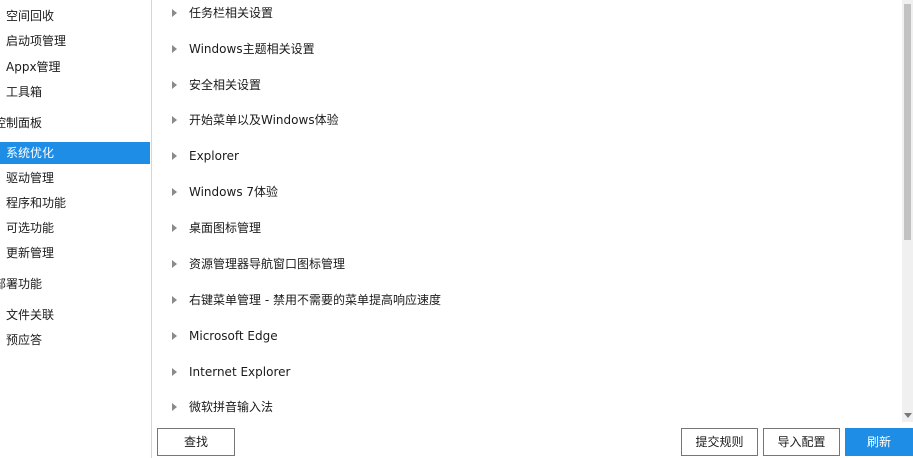  What do you see at coordinates (75, 41) in the screenshot?
I see `sidebar-item-startup-manager: 启动项管理` at bounding box center [75, 41].